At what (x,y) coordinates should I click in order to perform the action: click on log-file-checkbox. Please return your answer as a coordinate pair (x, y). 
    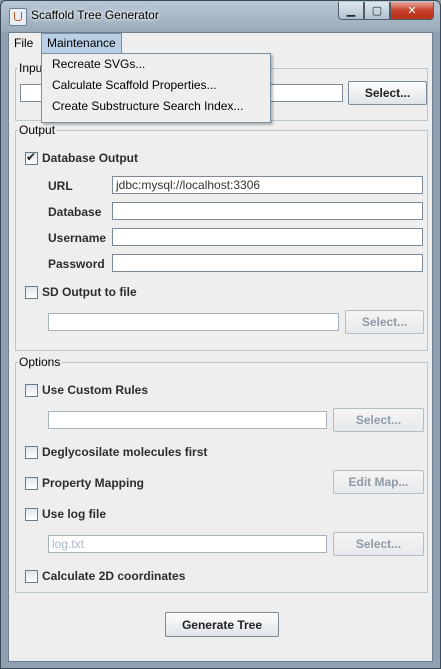
    Looking at the image, I should click on (31, 514).